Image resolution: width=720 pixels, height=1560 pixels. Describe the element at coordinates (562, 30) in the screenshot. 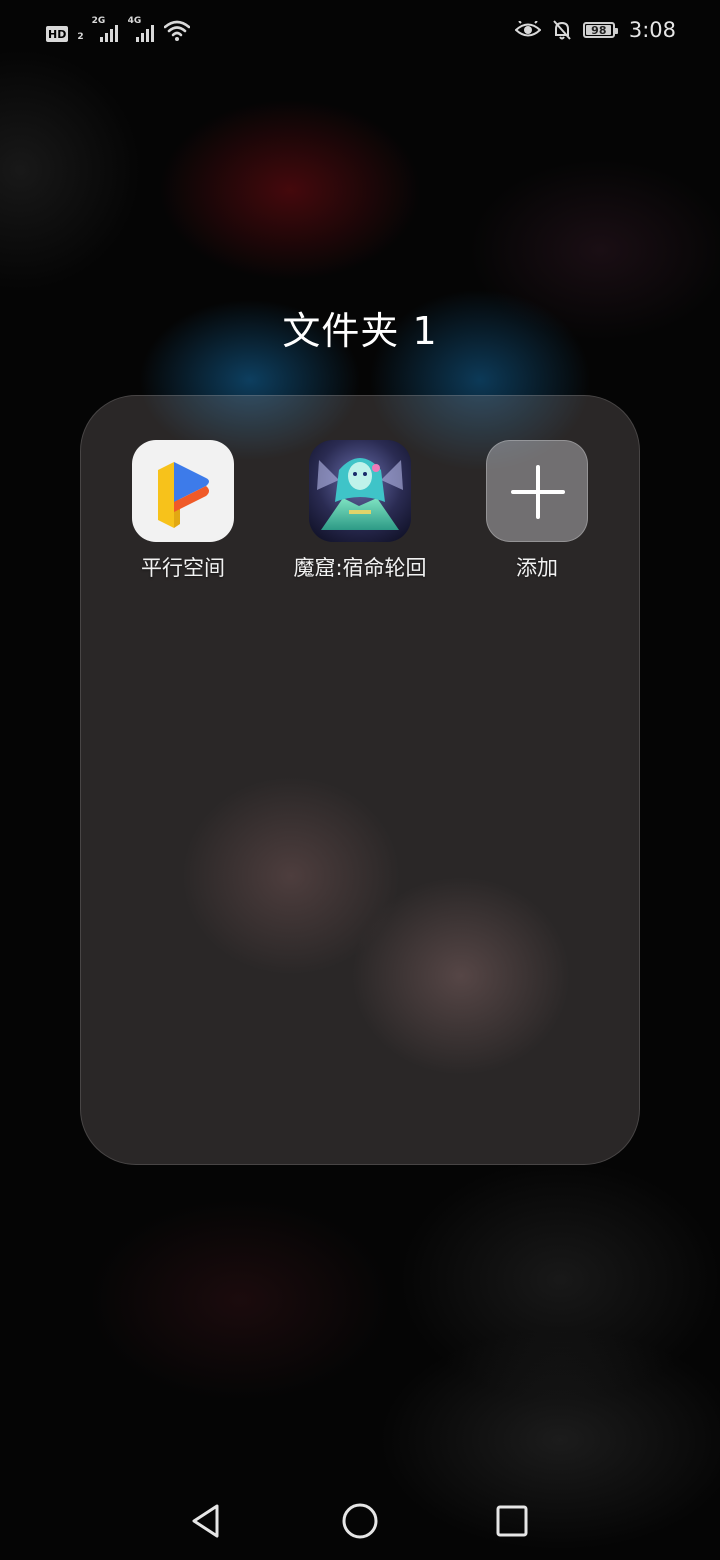

I see `bell-muted-icon` at that location.